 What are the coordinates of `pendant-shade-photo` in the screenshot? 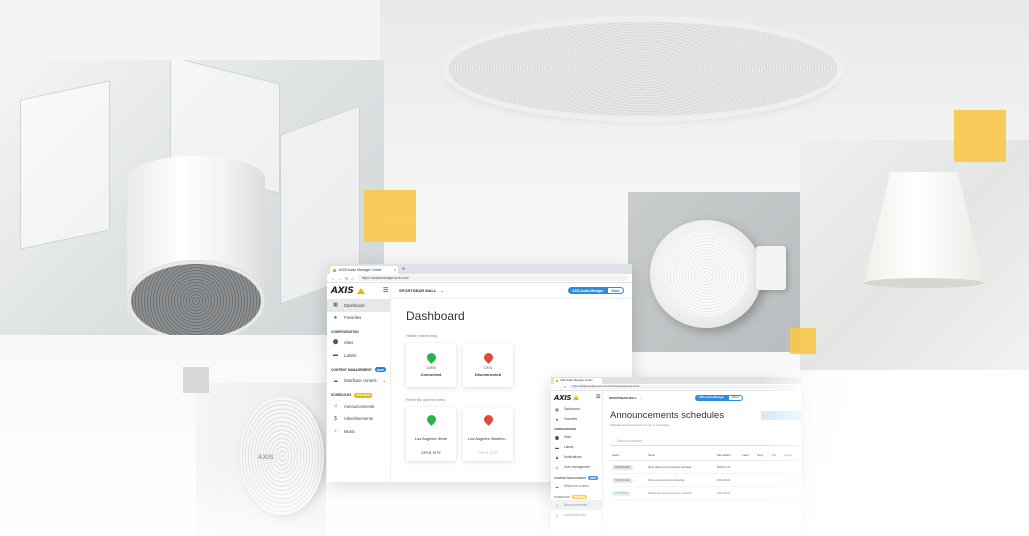 It's located at (914, 257).